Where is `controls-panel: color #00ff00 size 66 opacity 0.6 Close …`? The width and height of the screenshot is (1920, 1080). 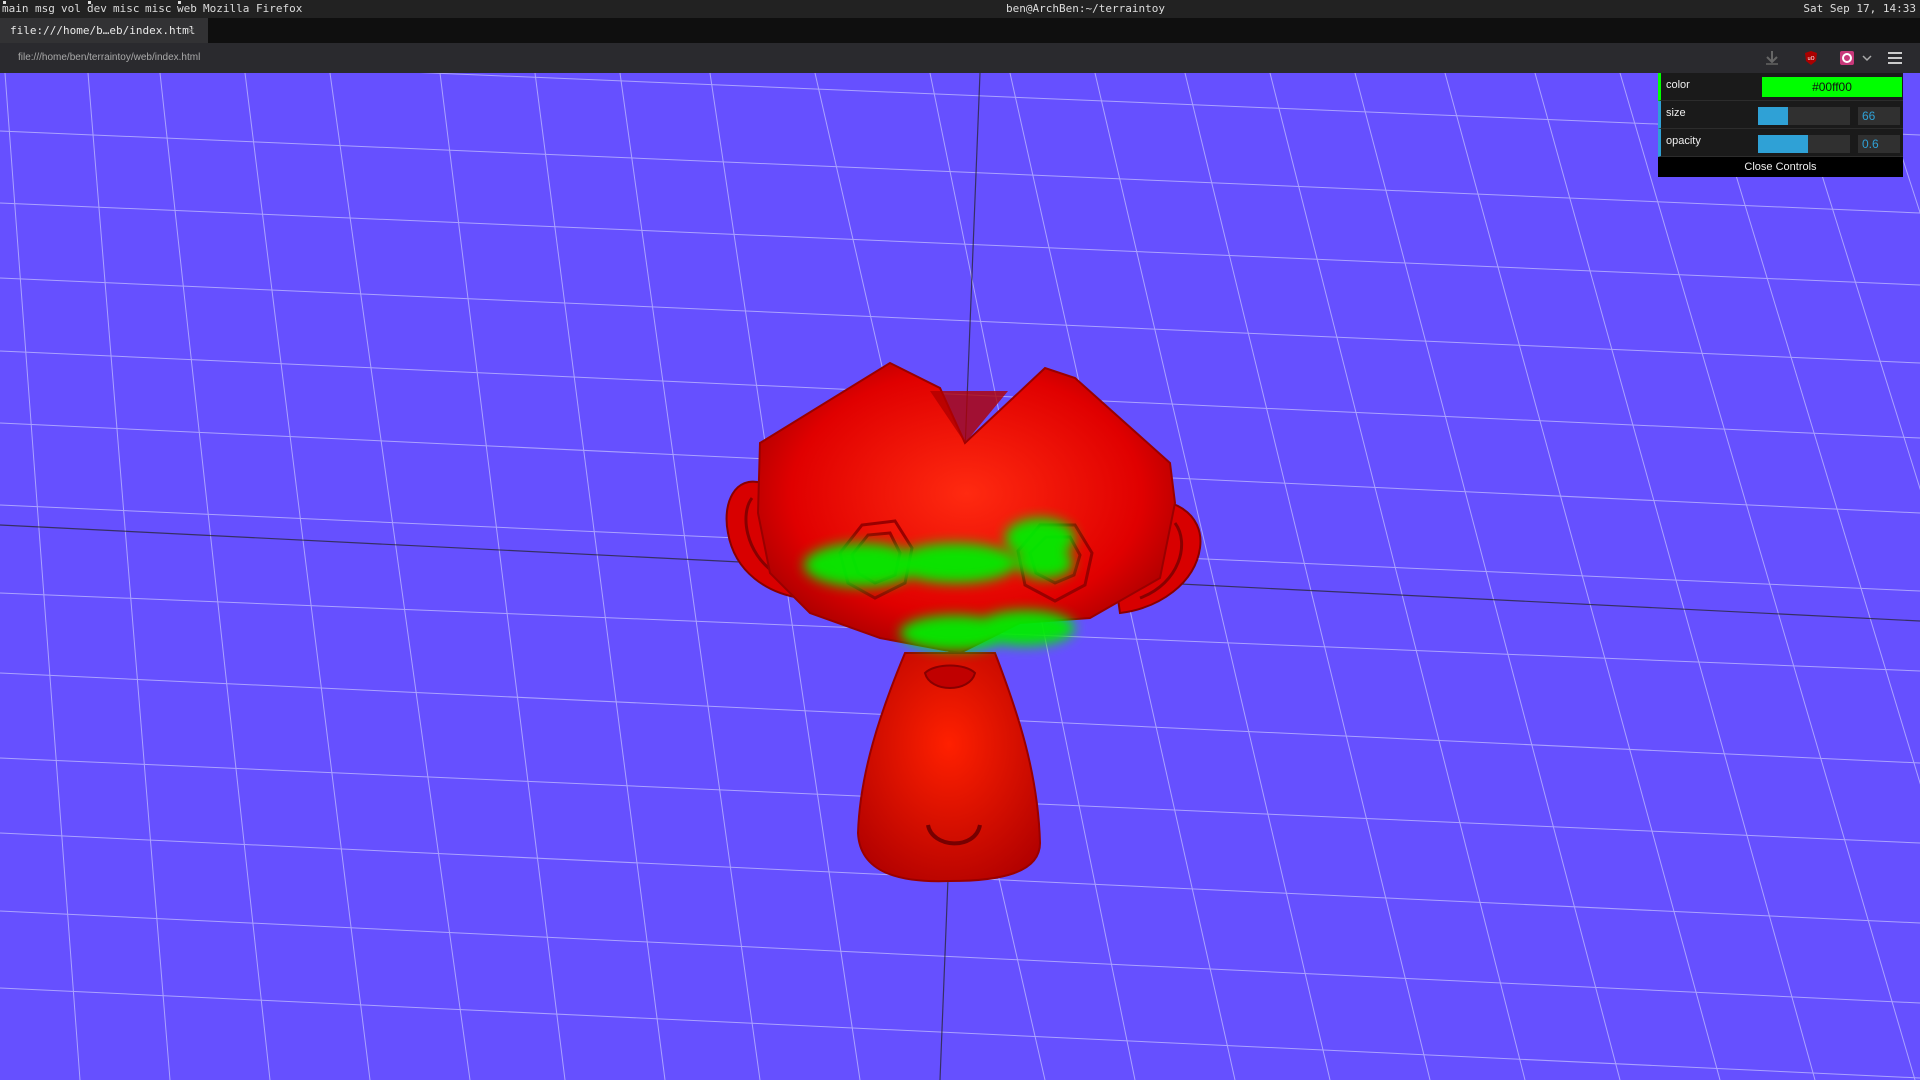 controls-panel: color #00ff00 size 66 opacity 0.6 Close … is located at coordinates (1780, 125).